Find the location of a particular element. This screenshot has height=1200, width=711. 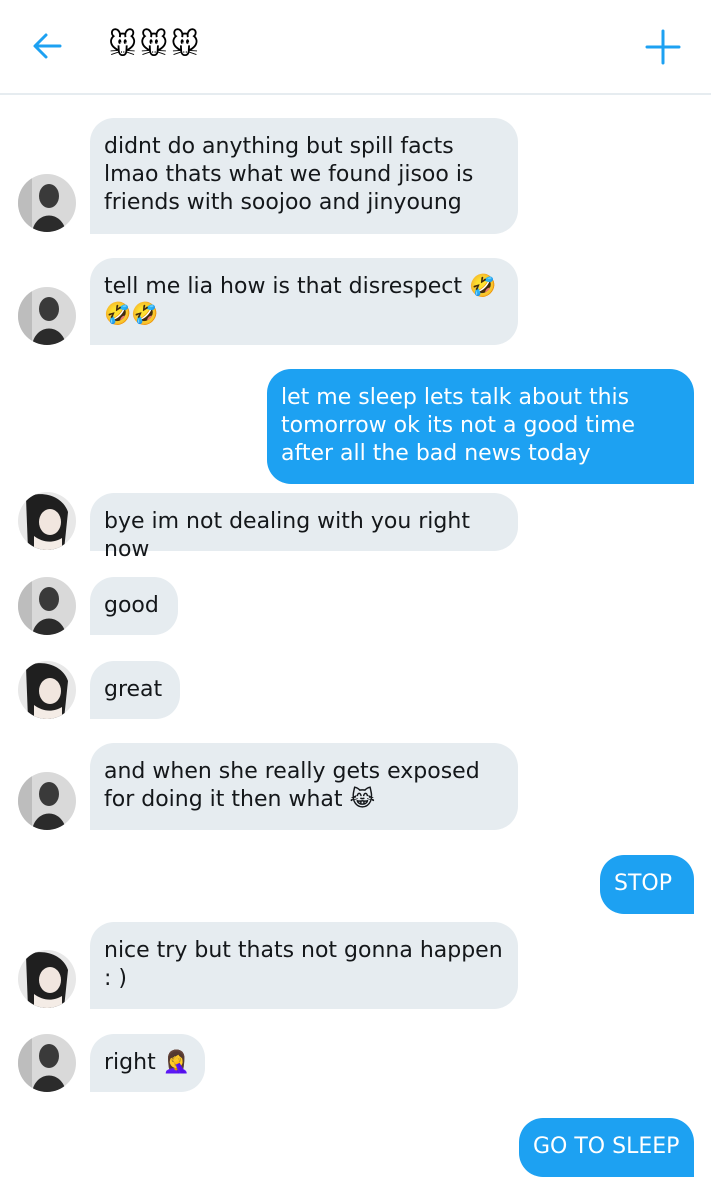

conversation-title: 🐭🐭🐭 is located at coordinates (155, 44).